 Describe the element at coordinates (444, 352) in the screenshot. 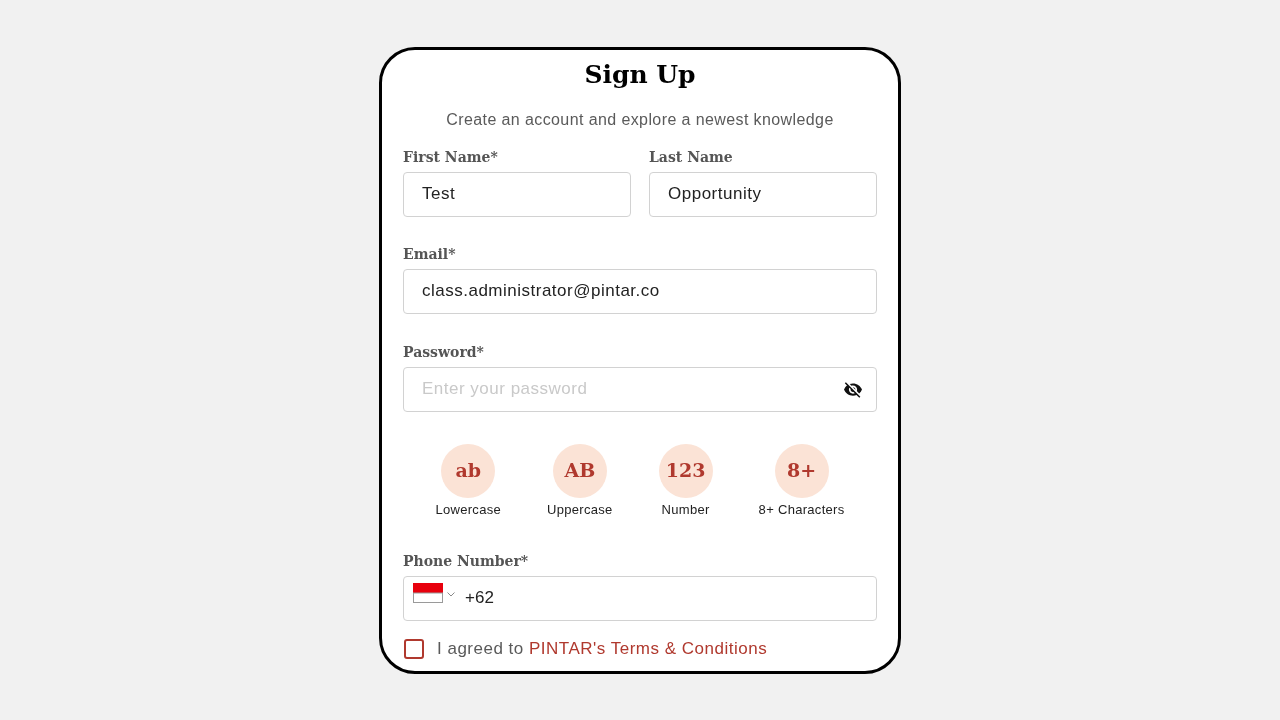

I see `field-label: Password*` at that location.